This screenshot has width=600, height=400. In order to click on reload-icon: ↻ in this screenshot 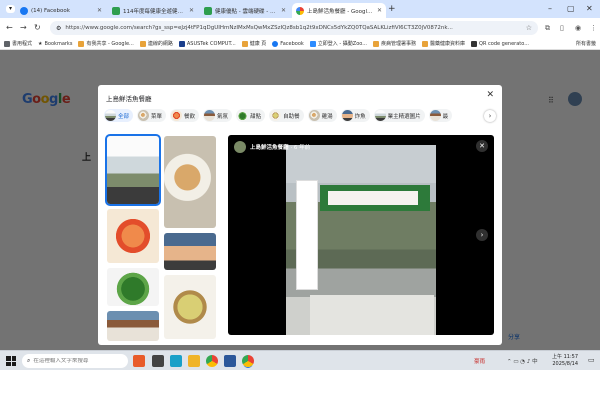, I will do `click(37, 27)`.